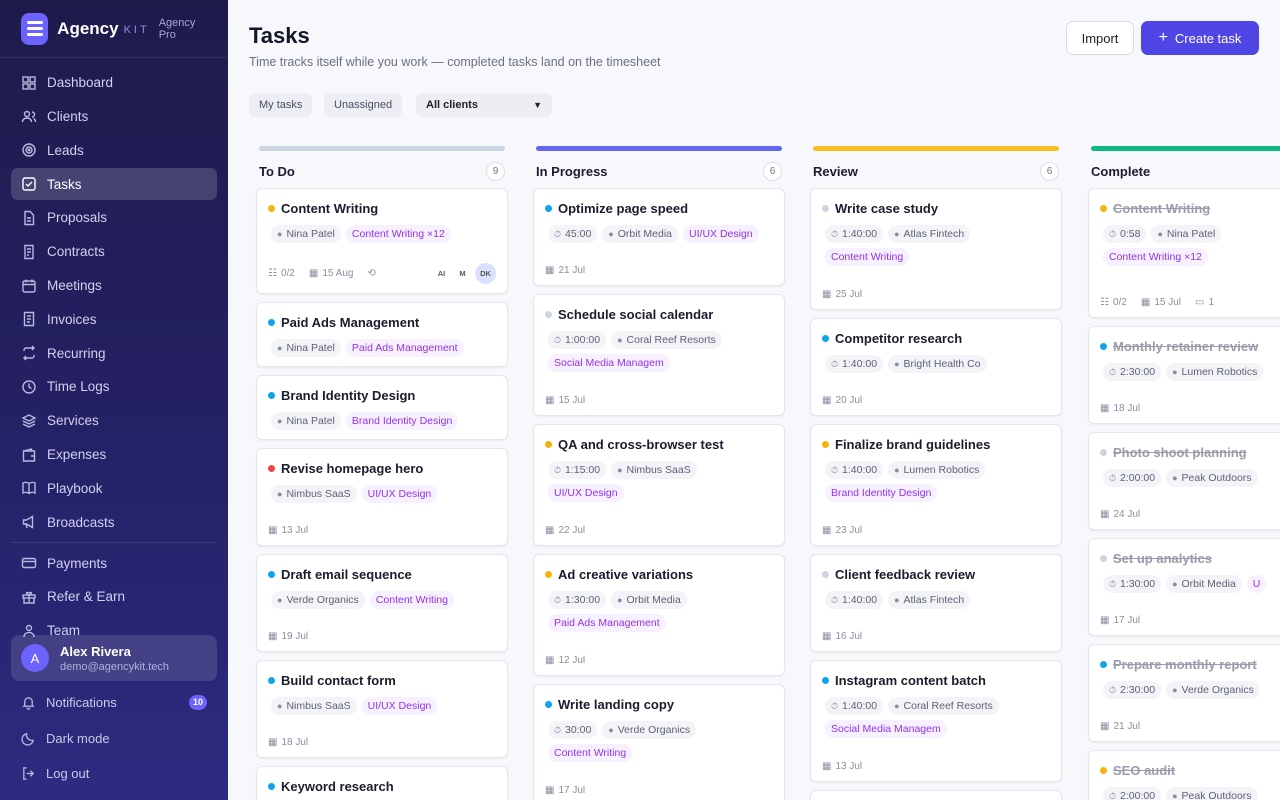 The width and height of the screenshot is (1280, 800). I want to click on client-name: Nina Patel, so click(310, 421).